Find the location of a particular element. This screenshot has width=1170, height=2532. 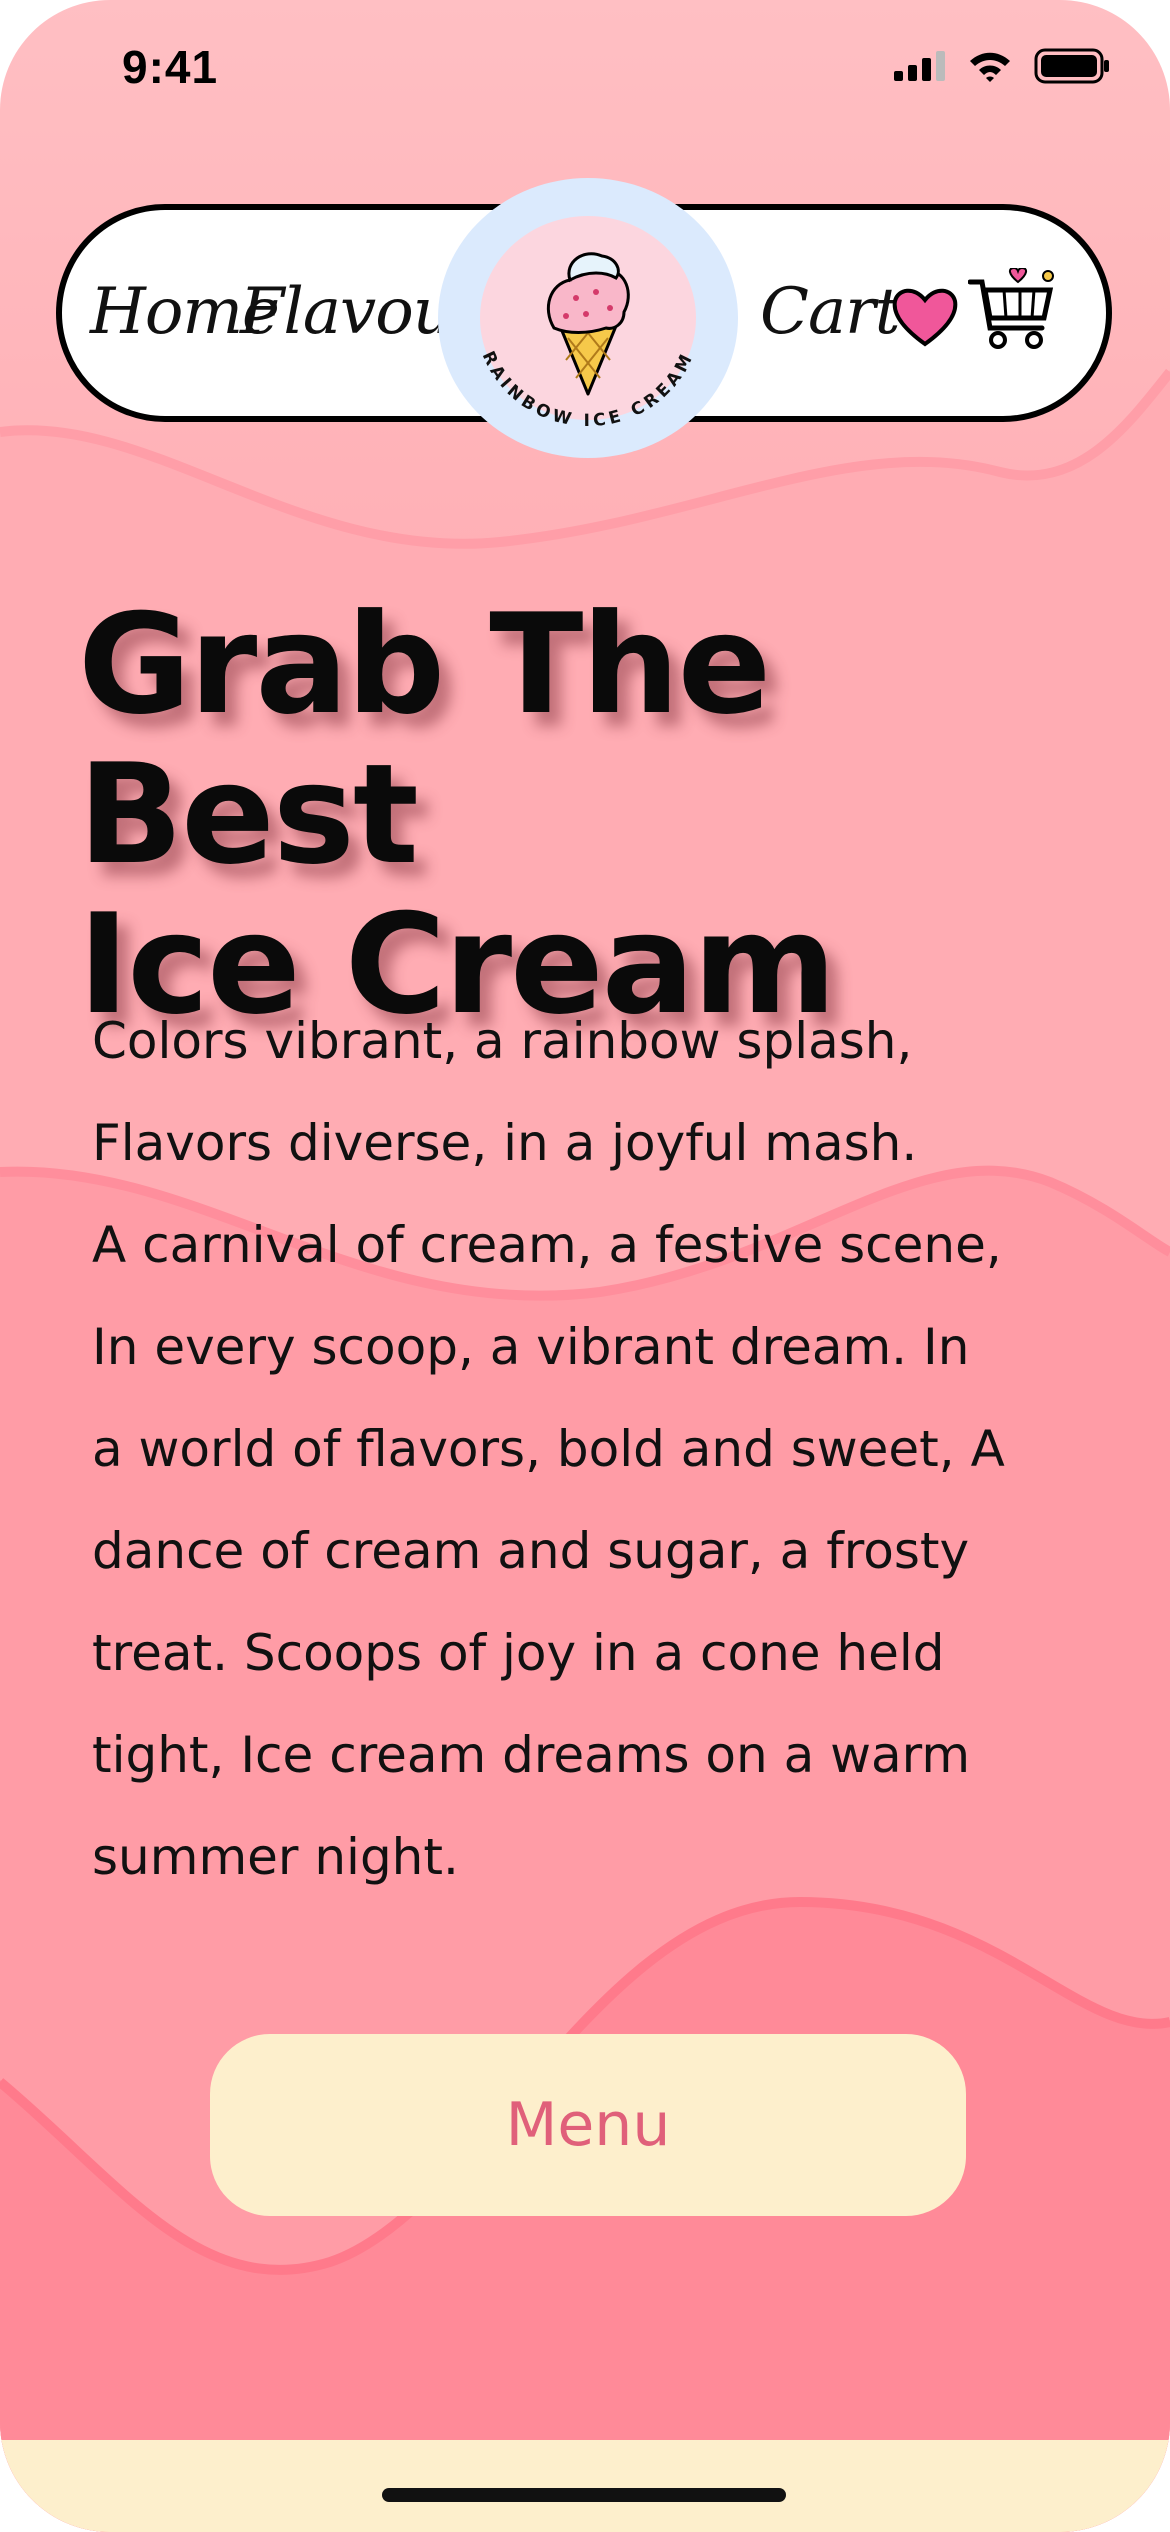

poem-line: A carnival of cream, a festive scene, is located at coordinates (547, 1245).